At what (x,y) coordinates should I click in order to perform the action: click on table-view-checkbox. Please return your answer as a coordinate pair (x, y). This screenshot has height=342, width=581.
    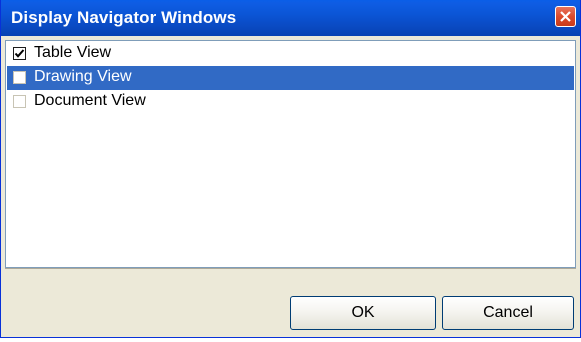
    Looking at the image, I should click on (19, 53).